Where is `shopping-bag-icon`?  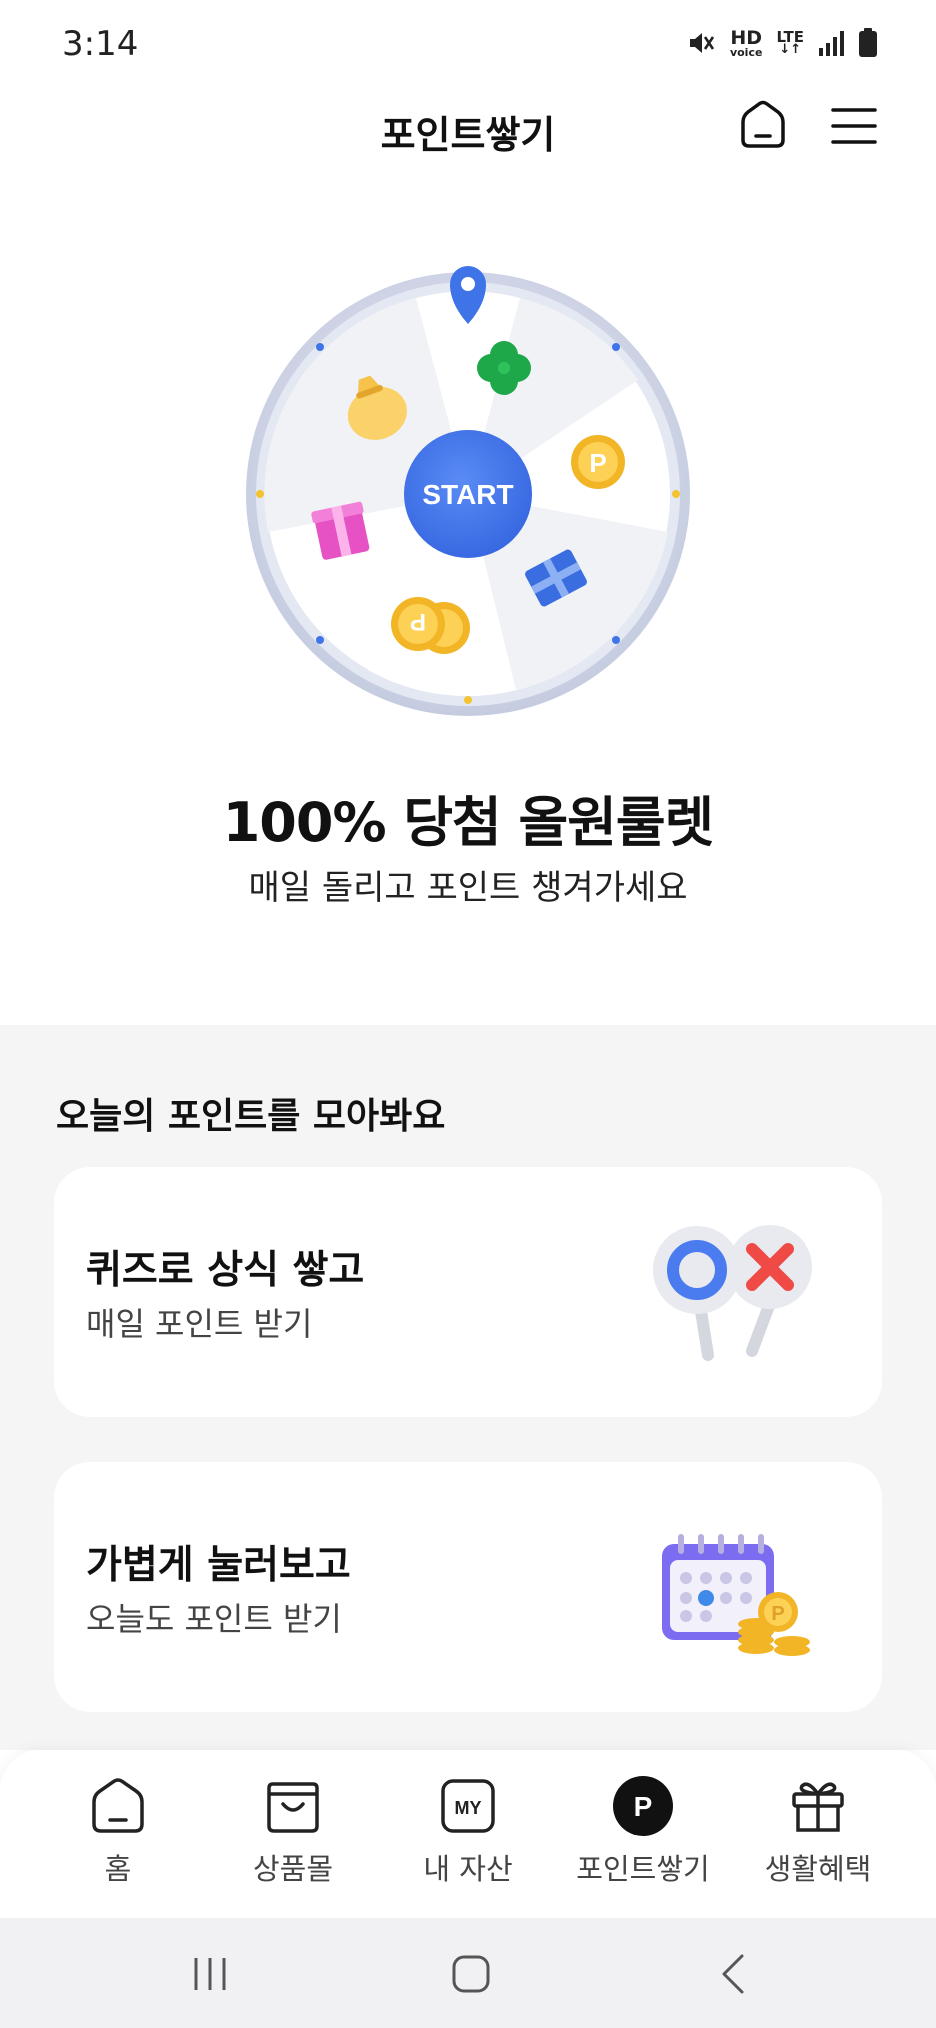 shopping-bag-icon is located at coordinates (293, 1807).